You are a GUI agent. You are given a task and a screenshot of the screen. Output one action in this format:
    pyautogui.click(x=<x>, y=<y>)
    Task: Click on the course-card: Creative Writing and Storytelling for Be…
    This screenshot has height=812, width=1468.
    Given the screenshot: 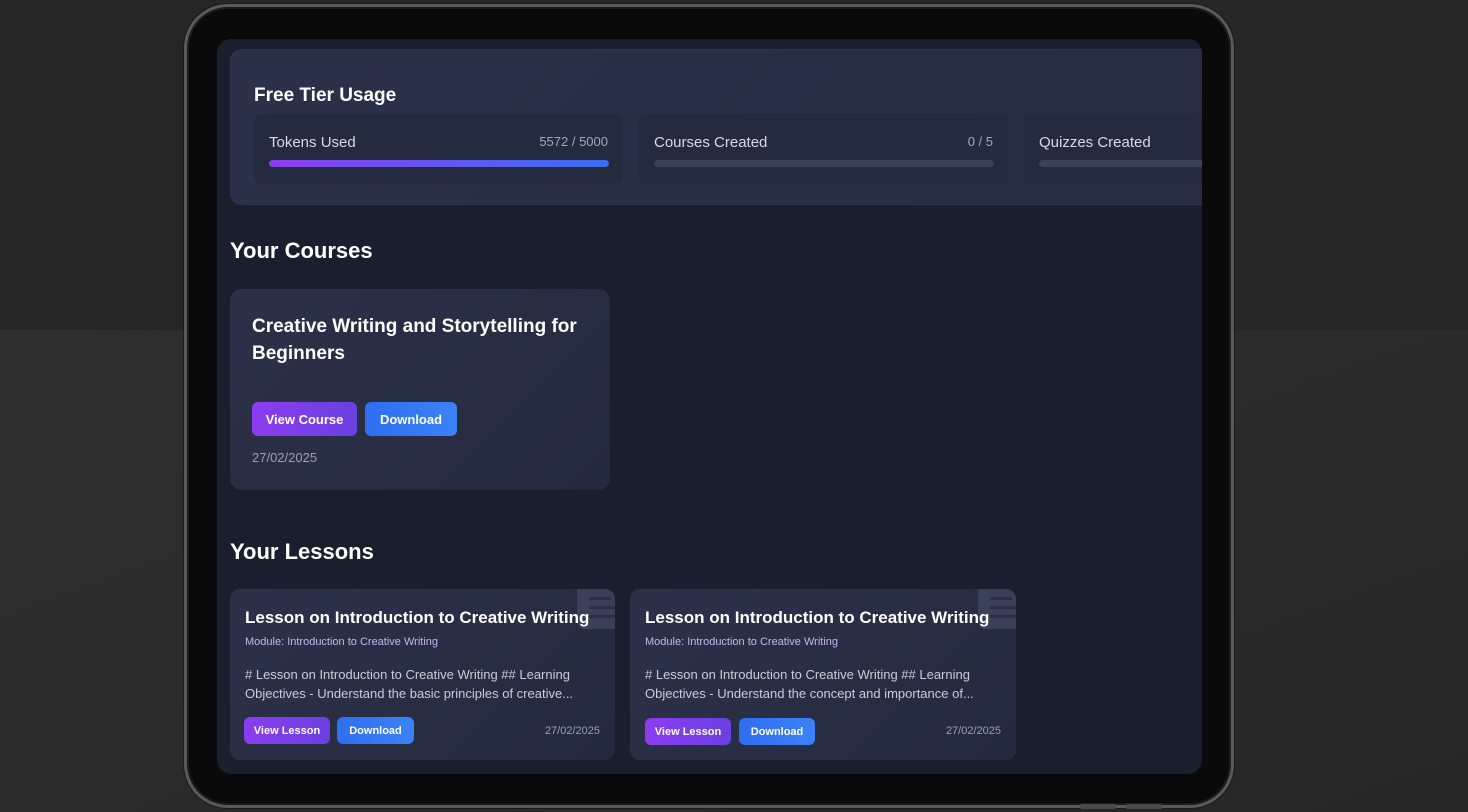 What is the action you would take?
    pyautogui.click(x=420, y=389)
    